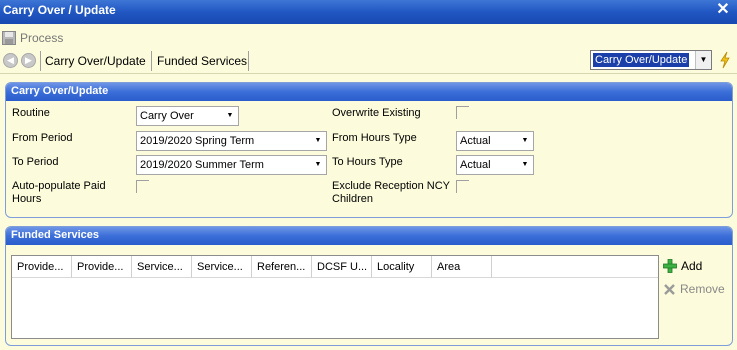 The height and width of the screenshot is (350, 737). Describe the element at coordinates (202, 61) in the screenshot. I see `breadcrumb-funded-services: Funded Services` at that location.